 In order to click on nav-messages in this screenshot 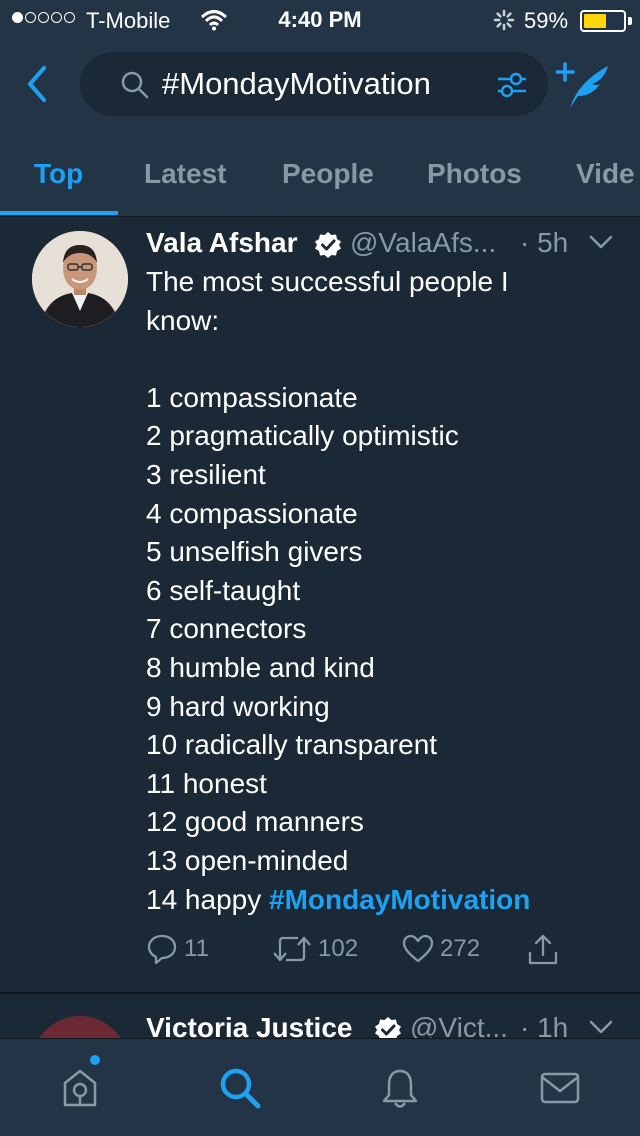, I will do `click(560, 1088)`.